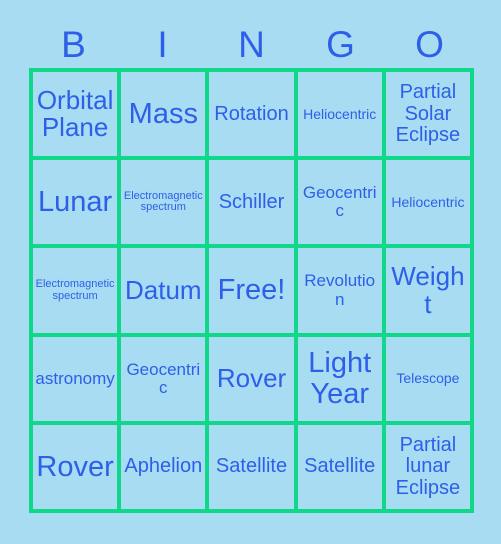 The width and height of the screenshot is (501, 544). I want to click on bingo-cell-label: Schiller, so click(251, 201).